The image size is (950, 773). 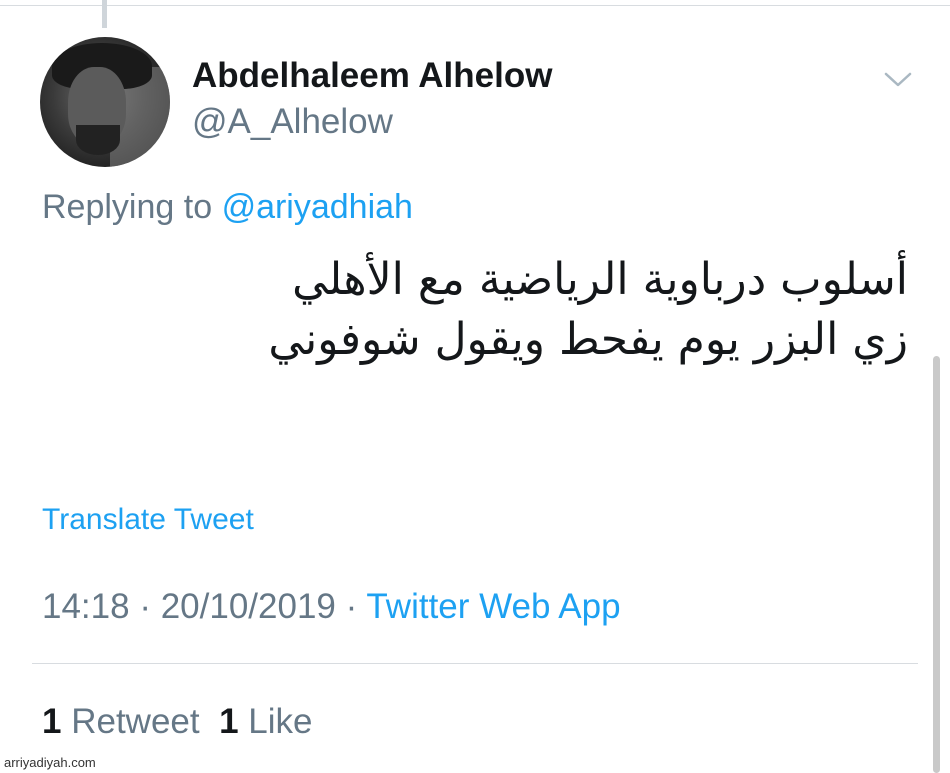 I want to click on tweet-line-2: زي البزر يوم يفحط ويقول شوفوني, so click(x=588, y=339).